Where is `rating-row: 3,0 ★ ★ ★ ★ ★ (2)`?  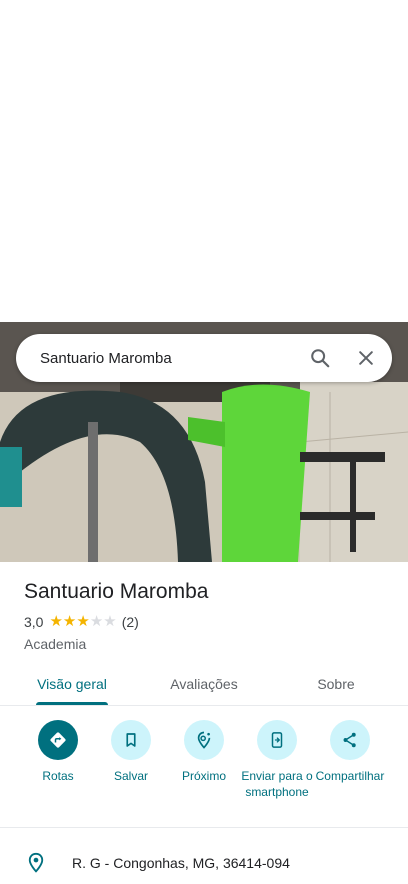 rating-row: 3,0 ★ ★ ★ ★ ★ (2) is located at coordinates (81, 622).